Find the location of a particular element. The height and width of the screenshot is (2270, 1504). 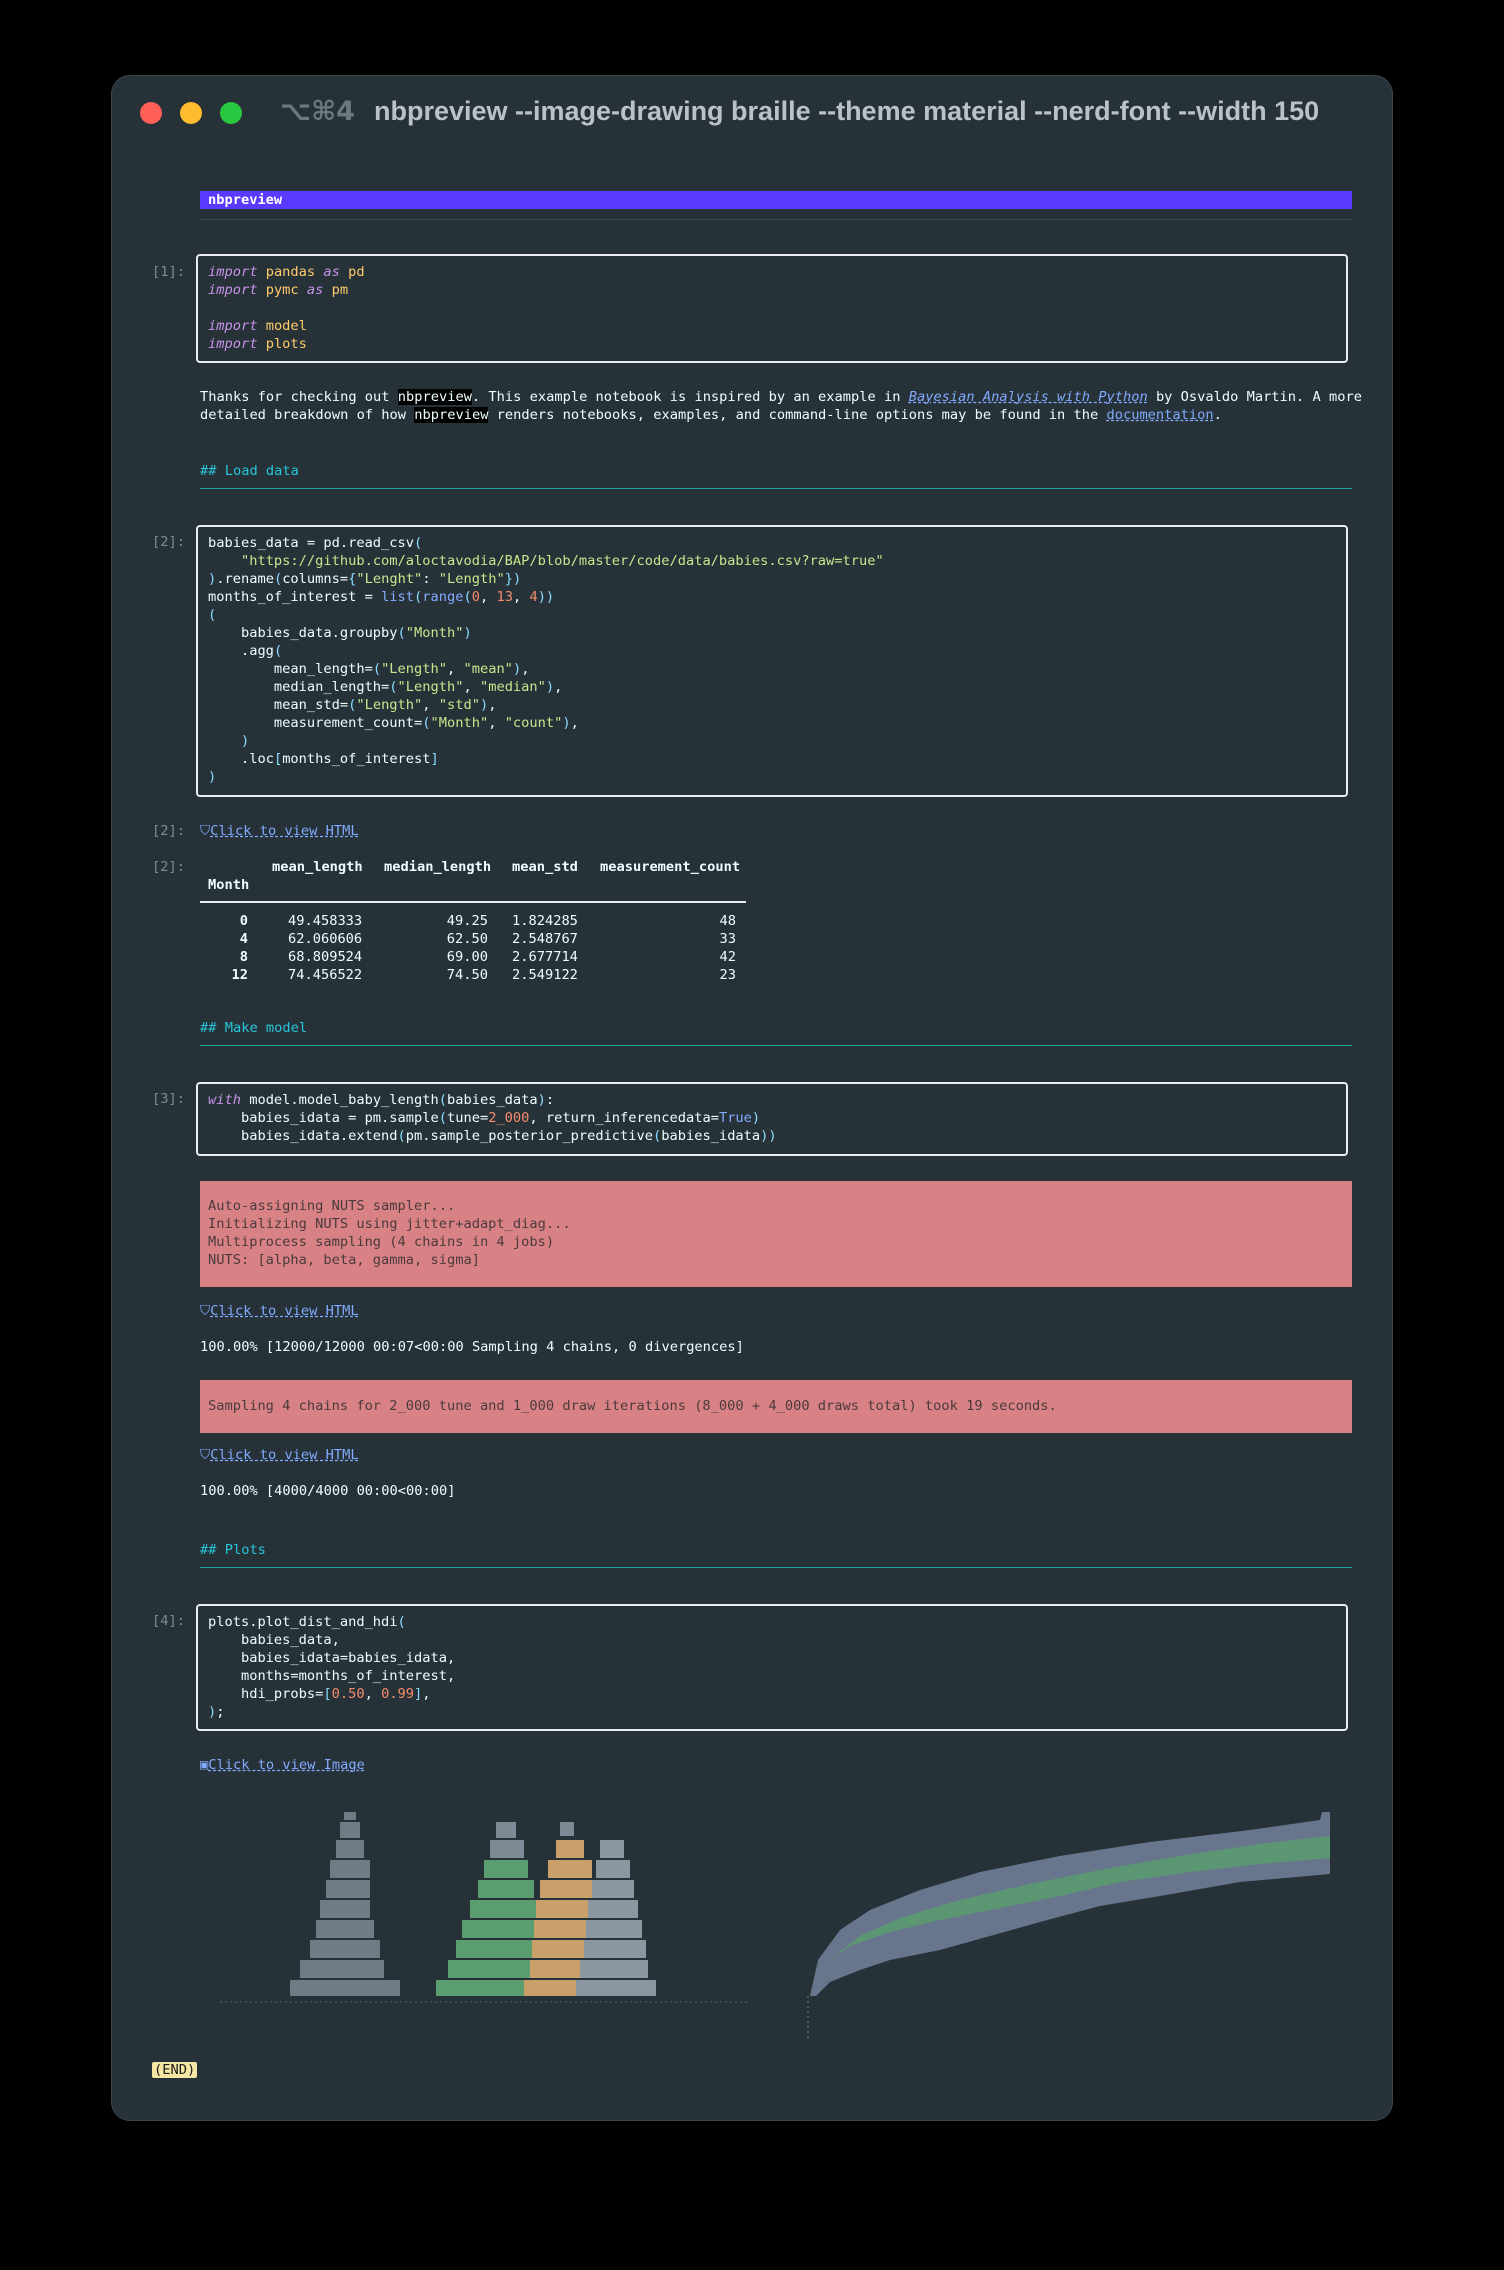

table-rule is located at coordinates (473, 902).